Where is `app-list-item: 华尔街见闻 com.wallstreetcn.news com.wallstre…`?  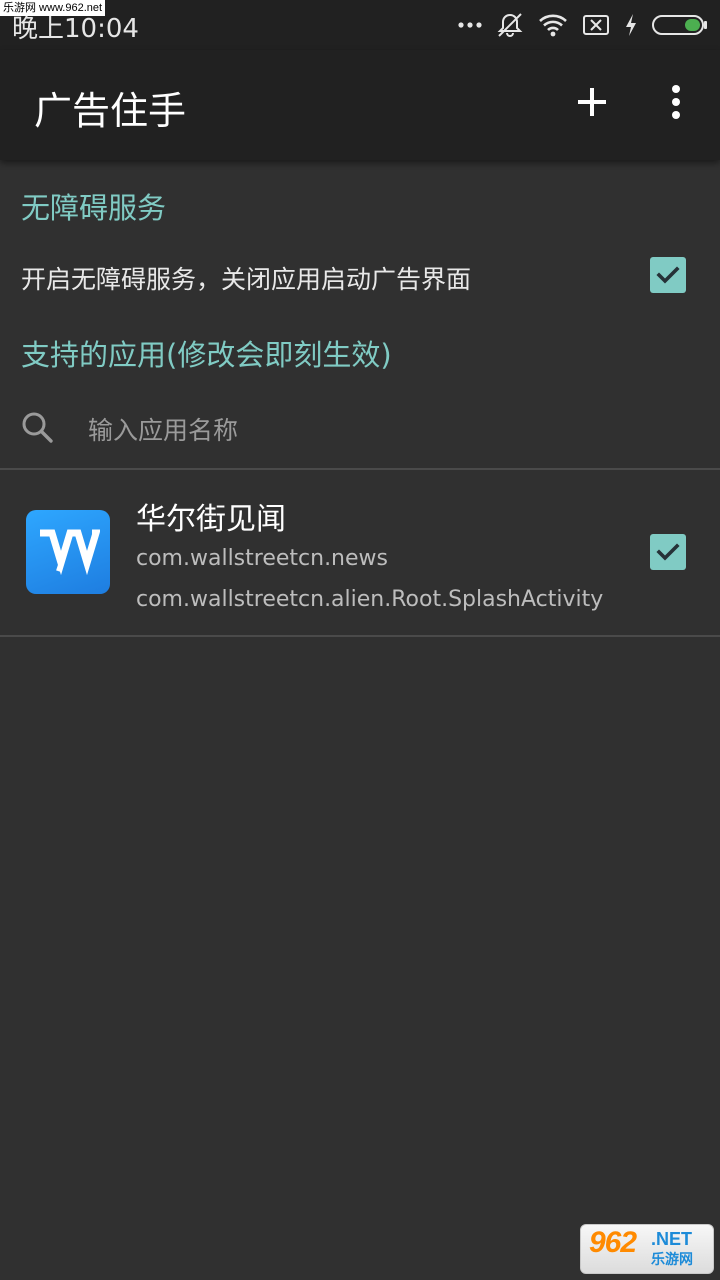
app-list-item: 华尔街见闻 com.wallstreetcn.news com.wallstre… is located at coordinates (360, 552).